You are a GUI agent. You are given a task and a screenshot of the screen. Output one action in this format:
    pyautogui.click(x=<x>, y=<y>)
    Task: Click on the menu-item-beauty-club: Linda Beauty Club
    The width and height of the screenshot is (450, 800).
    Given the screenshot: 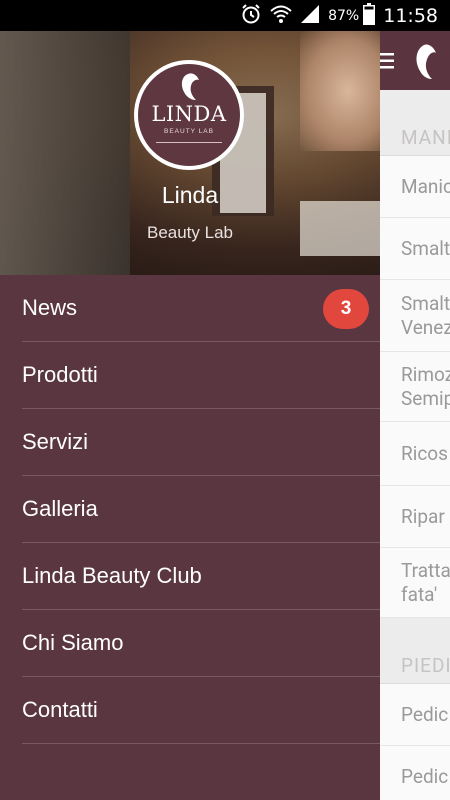 What is the action you would take?
    pyautogui.click(x=201, y=576)
    